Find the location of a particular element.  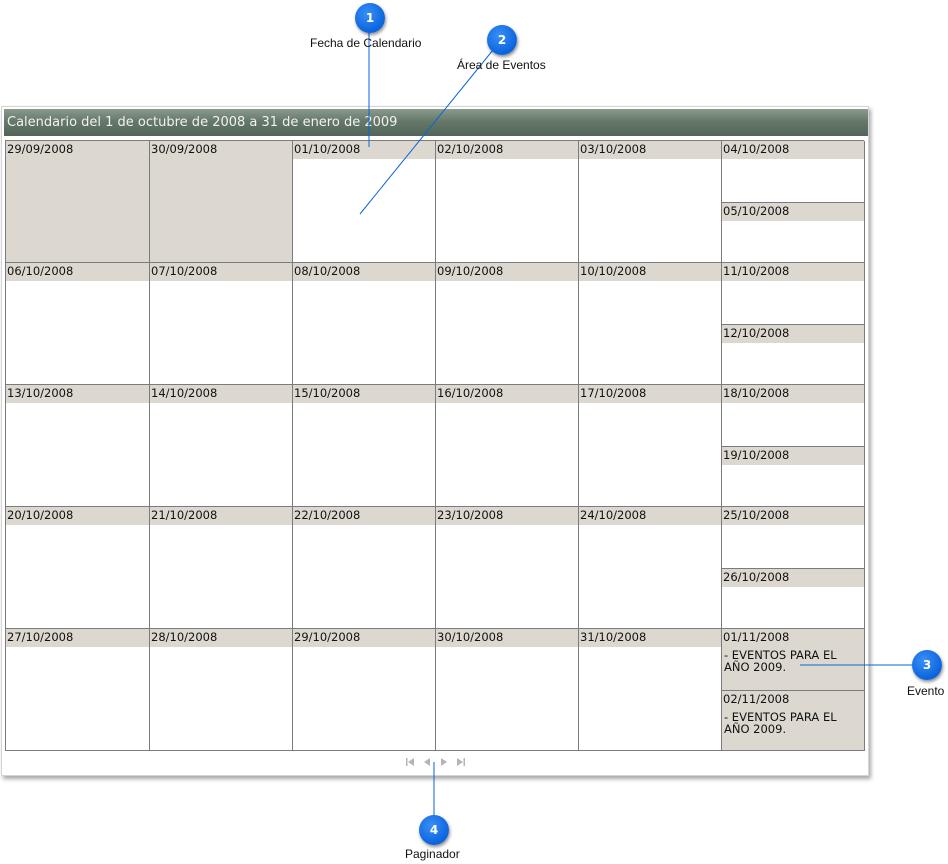

day-date-label: 02/11/2008 is located at coordinates (793, 699).